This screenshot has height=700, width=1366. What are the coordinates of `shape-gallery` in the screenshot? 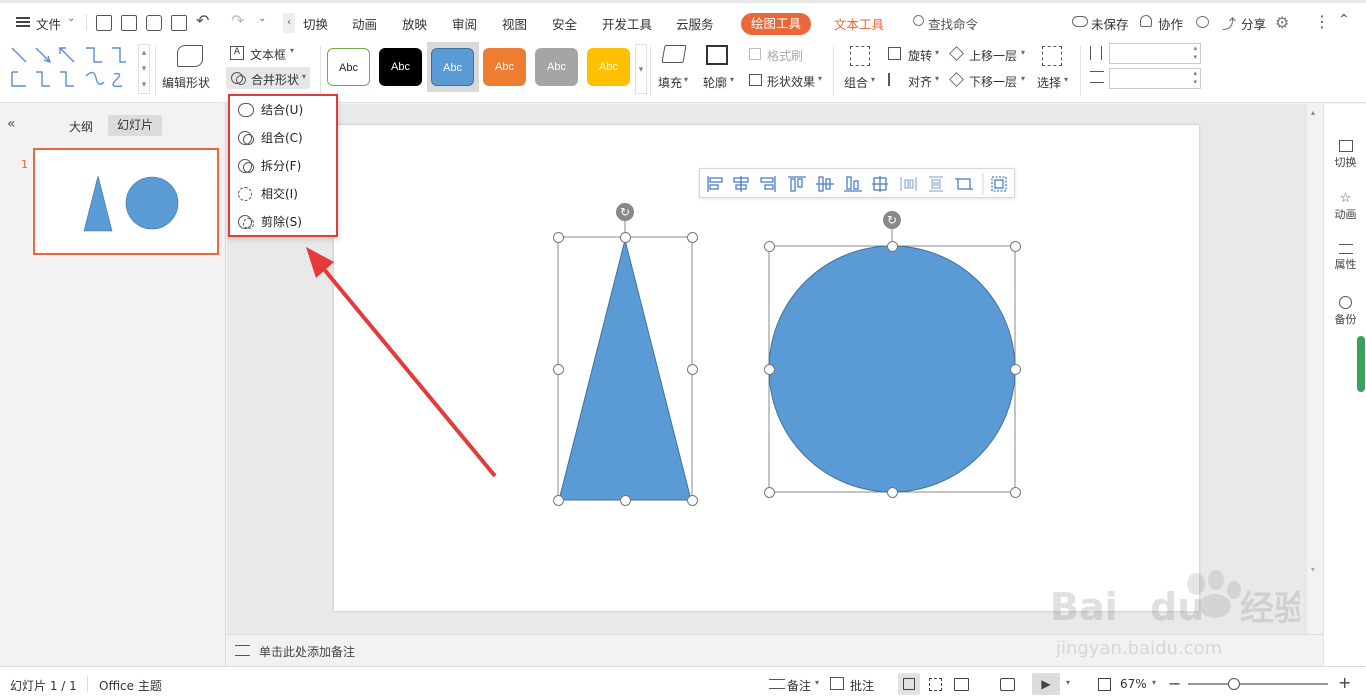 It's located at (79, 69).